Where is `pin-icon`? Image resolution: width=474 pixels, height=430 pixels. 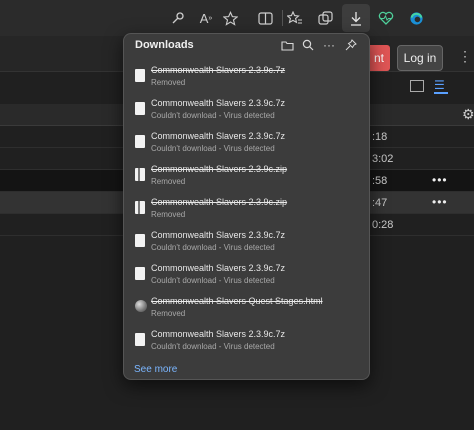 pin-icon is located at coordinates (351, 45).